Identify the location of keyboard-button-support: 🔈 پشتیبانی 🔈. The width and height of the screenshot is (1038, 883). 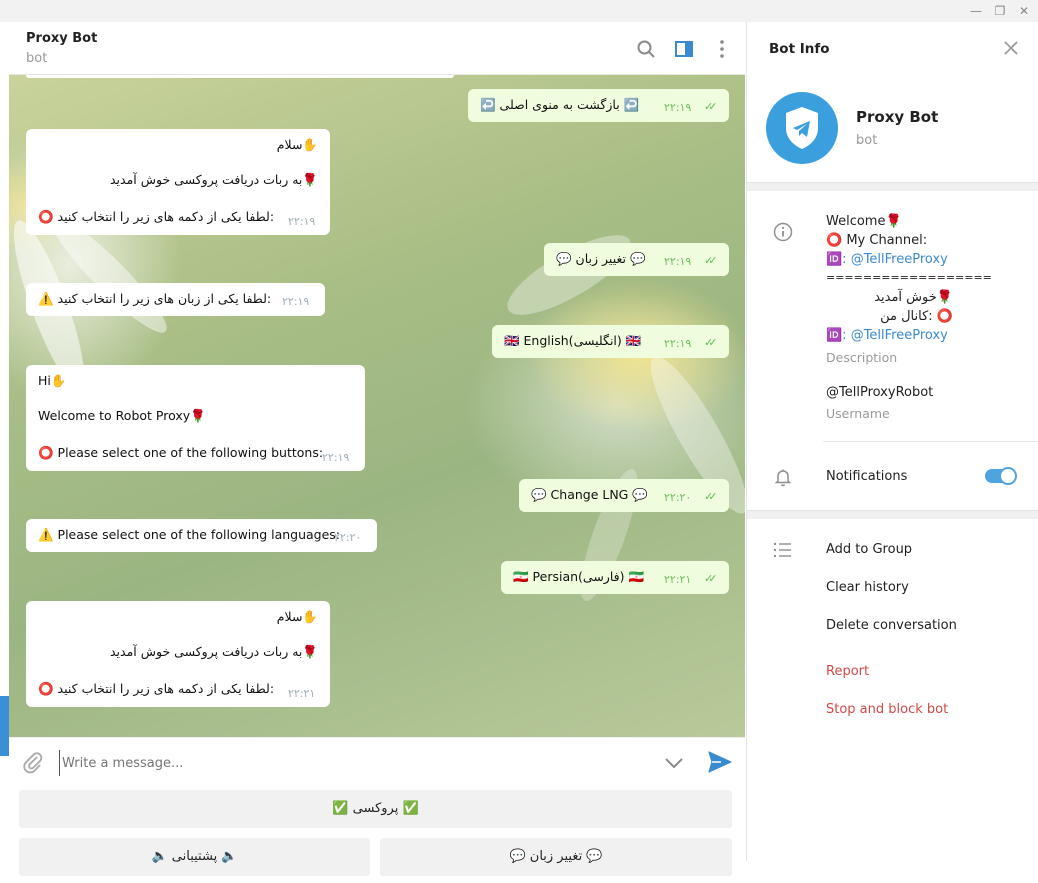
(194, 857).